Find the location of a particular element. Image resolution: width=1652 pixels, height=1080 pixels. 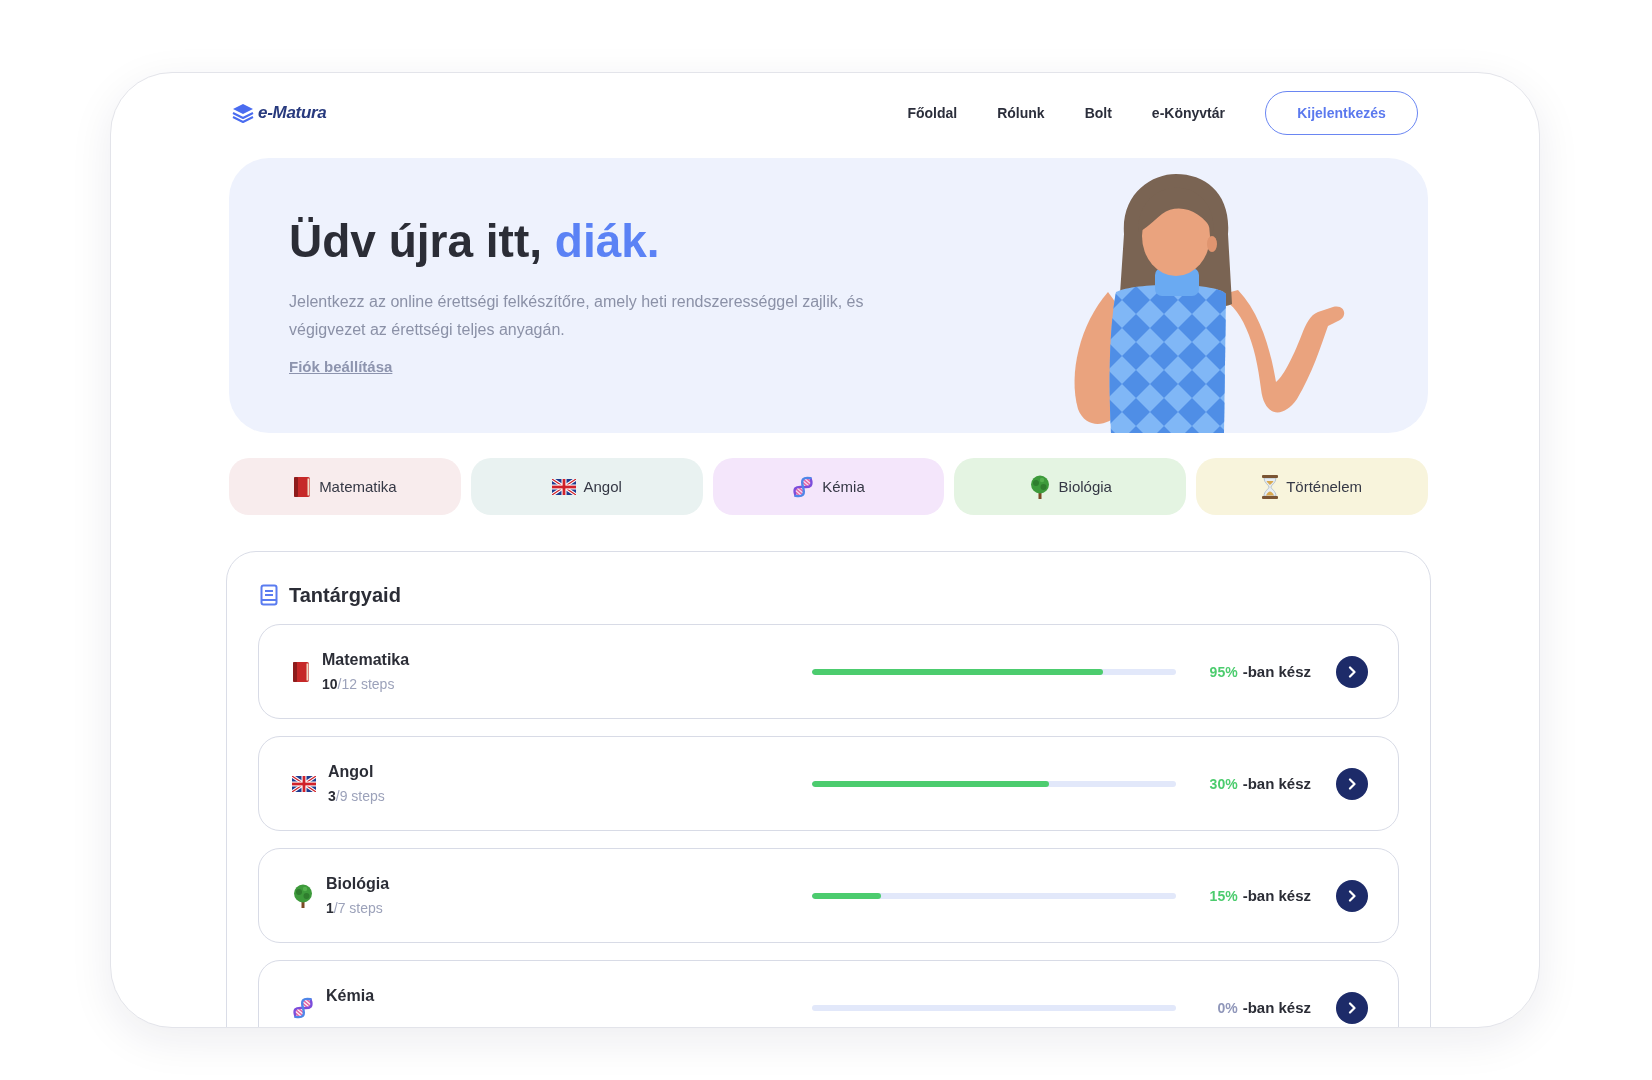

nav-link: Főoldal is located at coordinates (932, 113).